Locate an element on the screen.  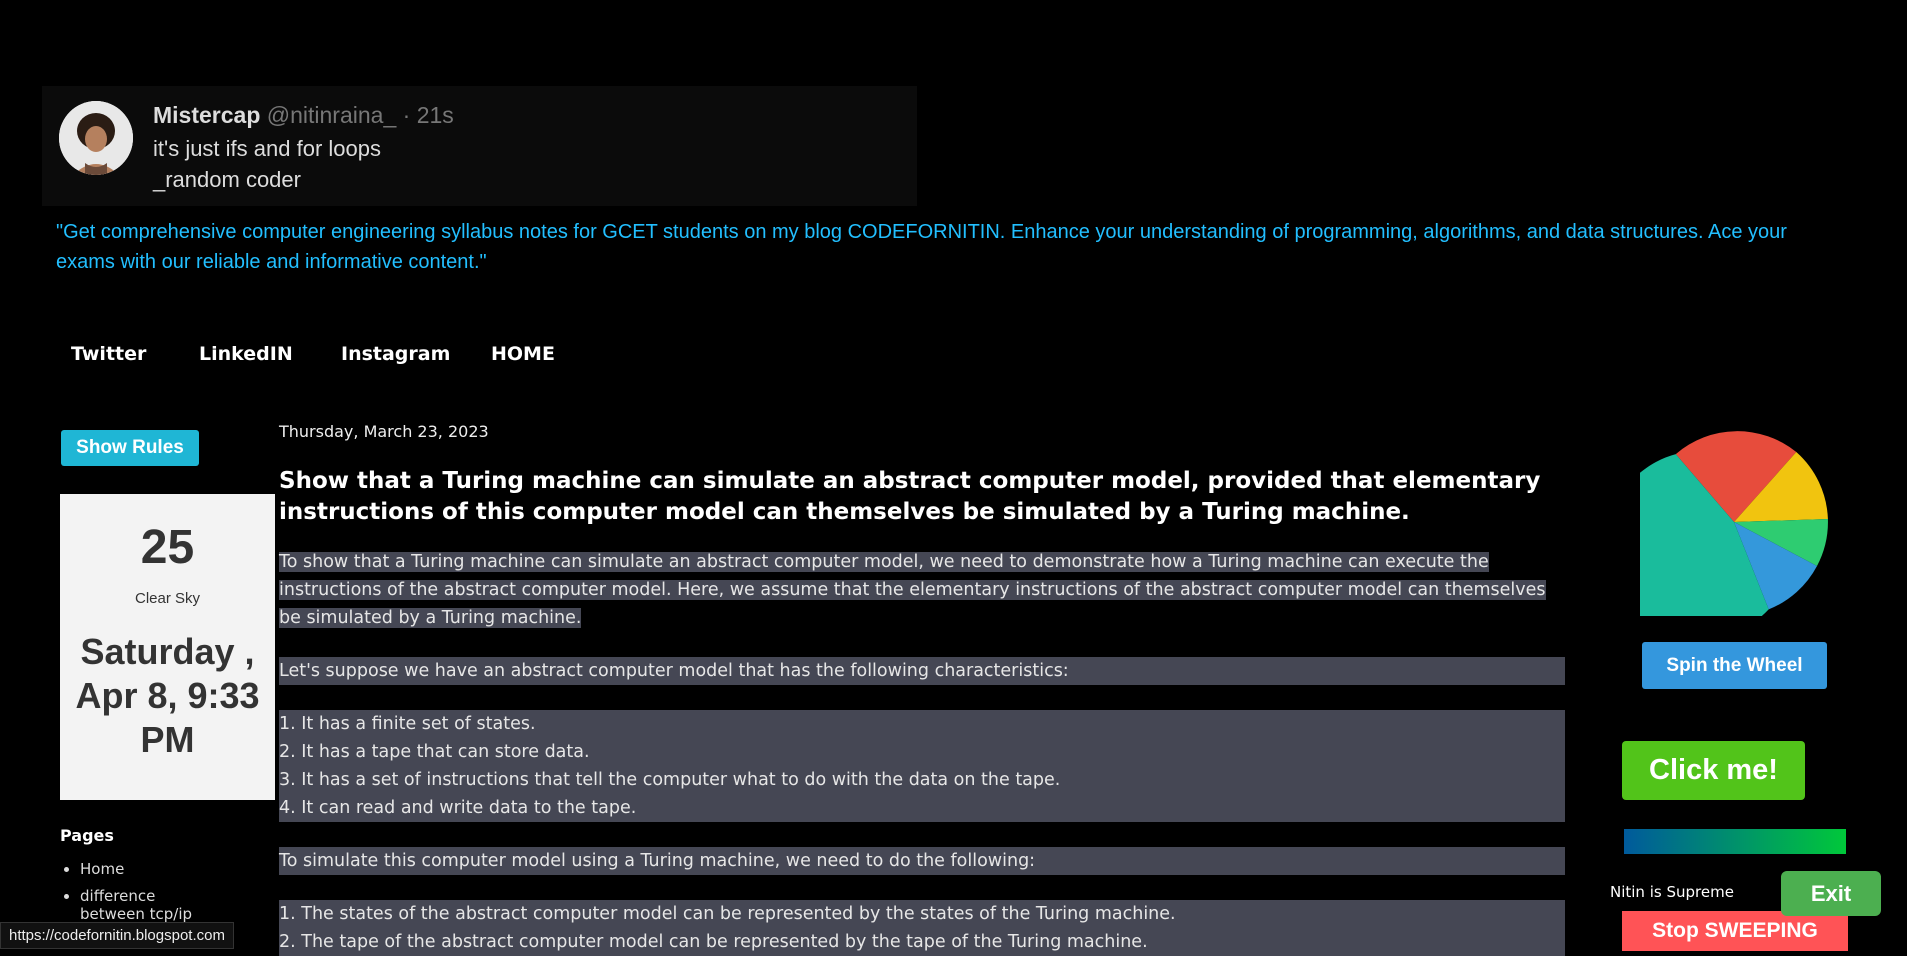
nav-link-twitter: Twitter is located at coordinates (108, 354).